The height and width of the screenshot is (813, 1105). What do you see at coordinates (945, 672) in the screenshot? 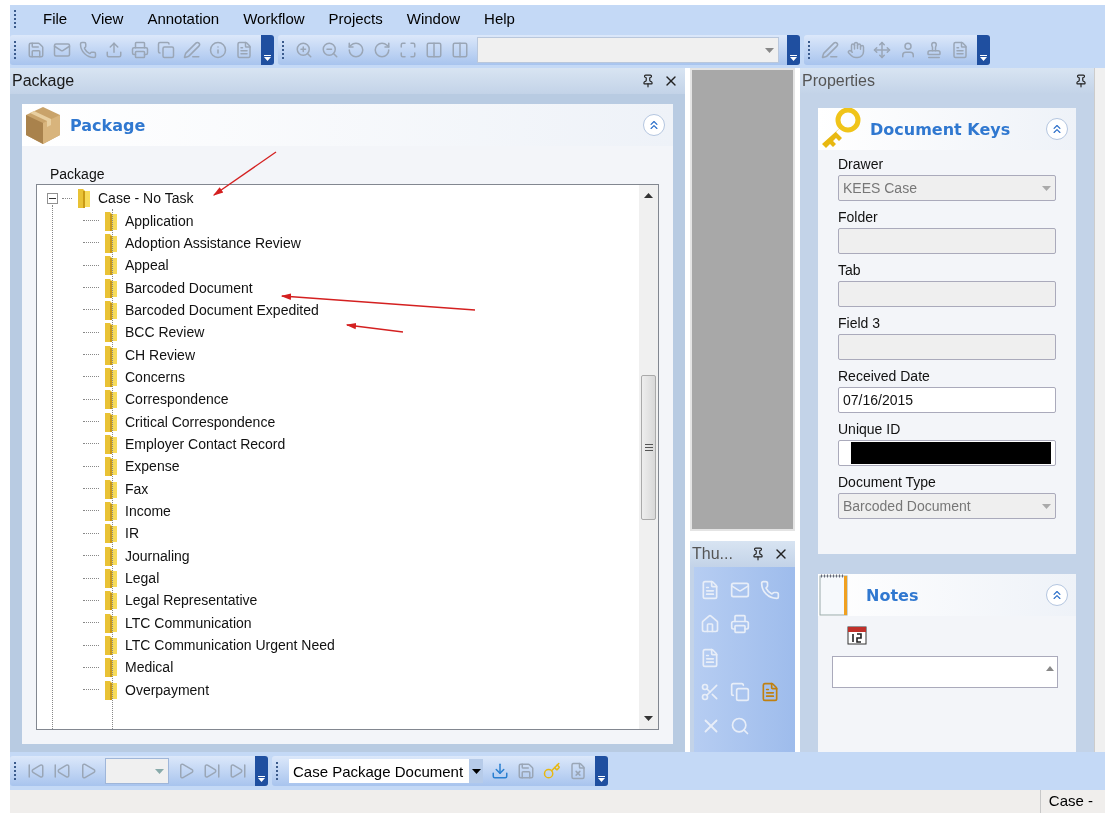
I see `notes-field` at bounding box center [945, 672].